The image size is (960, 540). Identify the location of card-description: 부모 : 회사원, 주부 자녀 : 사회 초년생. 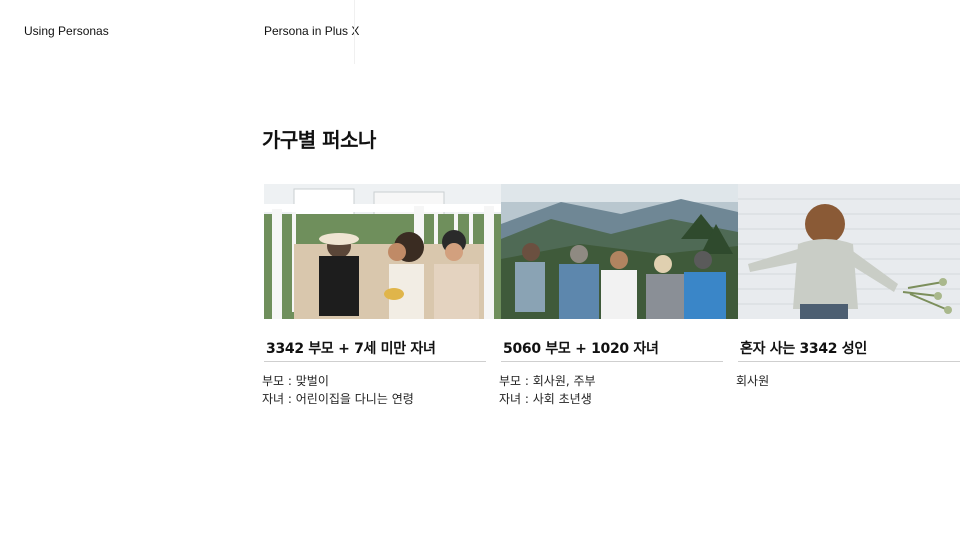
(547, 390).